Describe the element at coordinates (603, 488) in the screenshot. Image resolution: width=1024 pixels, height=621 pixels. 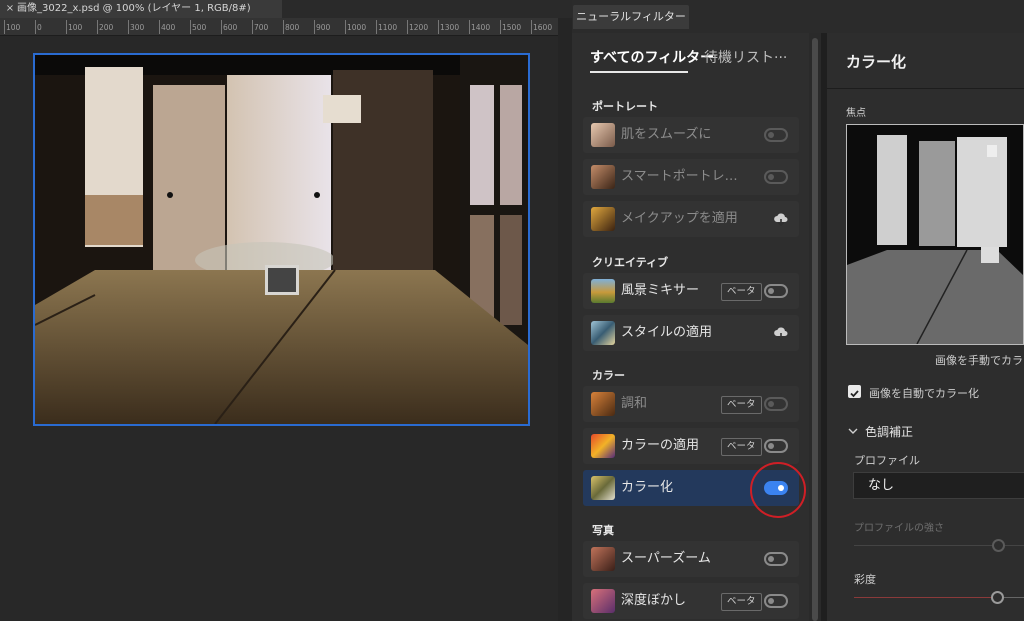
I see `colorize-thumbnail-icon` at that location.